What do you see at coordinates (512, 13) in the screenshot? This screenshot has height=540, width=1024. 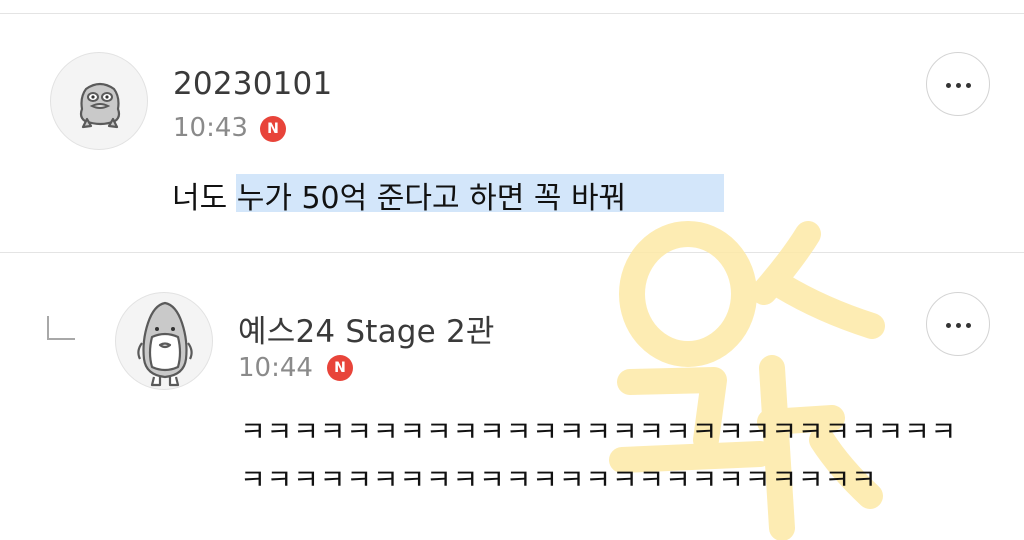 I see `top-divider` at bounding box center [512, 13].